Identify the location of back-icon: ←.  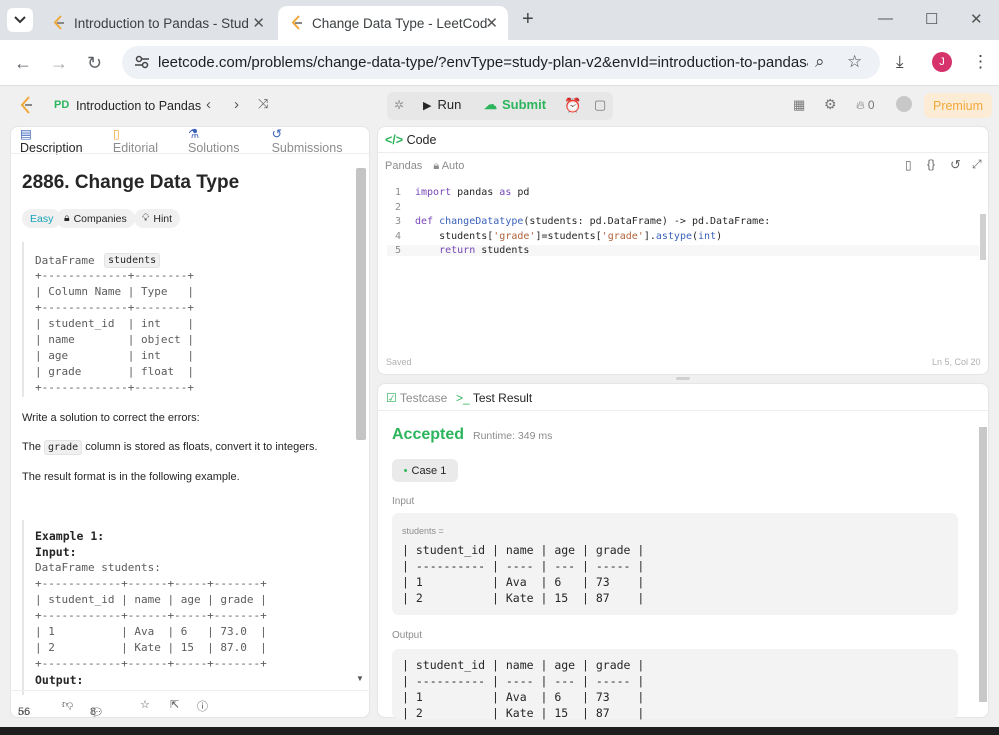
(23, 63).